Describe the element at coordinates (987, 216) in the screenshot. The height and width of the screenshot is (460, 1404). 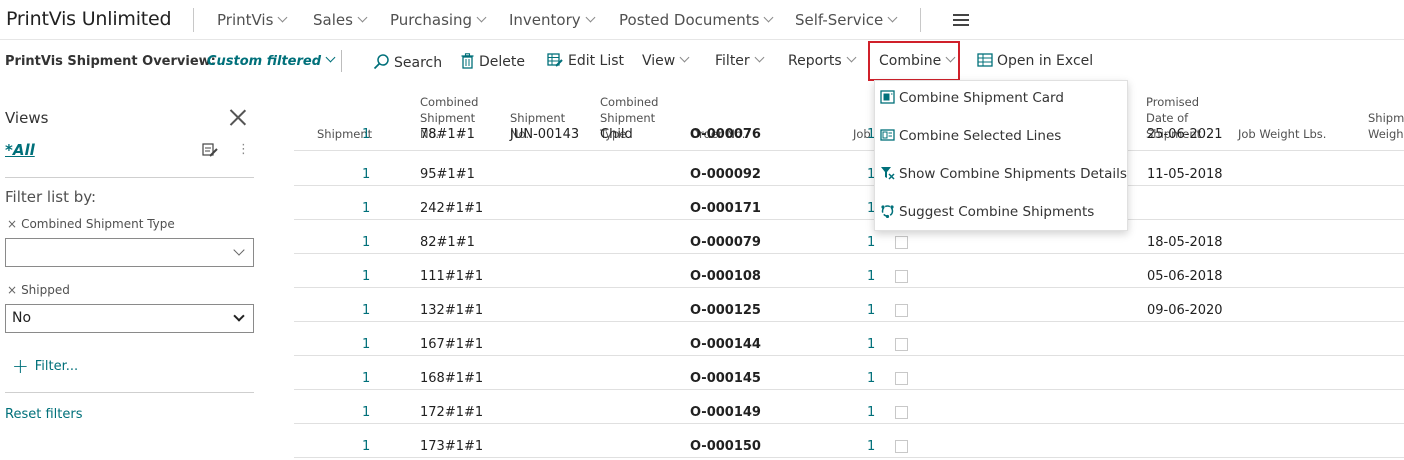
I see `menu-item-suggest-combine: Suggest Combine Shipments` at that location.